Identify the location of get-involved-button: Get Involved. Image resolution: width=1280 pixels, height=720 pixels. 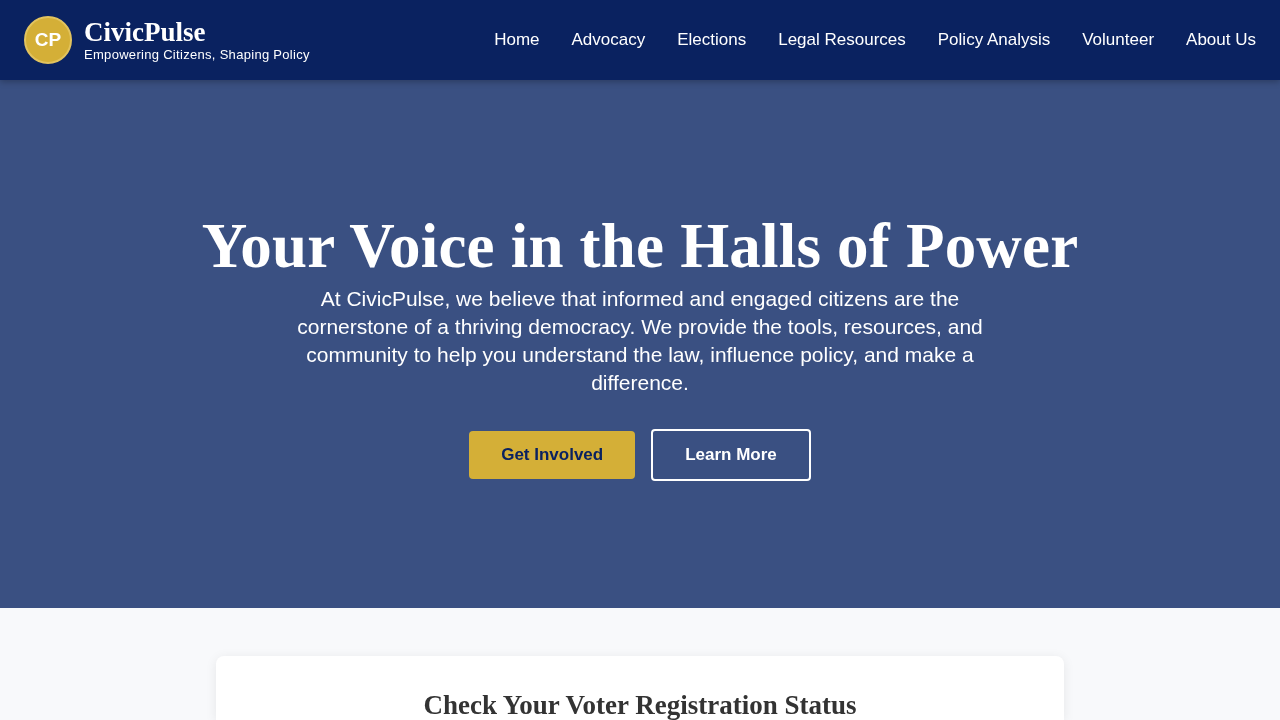
(552, 455).